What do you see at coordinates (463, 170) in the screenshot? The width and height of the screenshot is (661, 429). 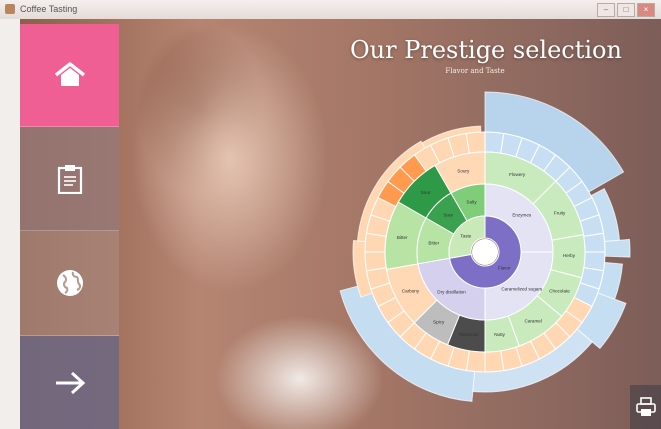 I see `sunburst-subcategory-label: Soury` at bounding box center [463, 170].